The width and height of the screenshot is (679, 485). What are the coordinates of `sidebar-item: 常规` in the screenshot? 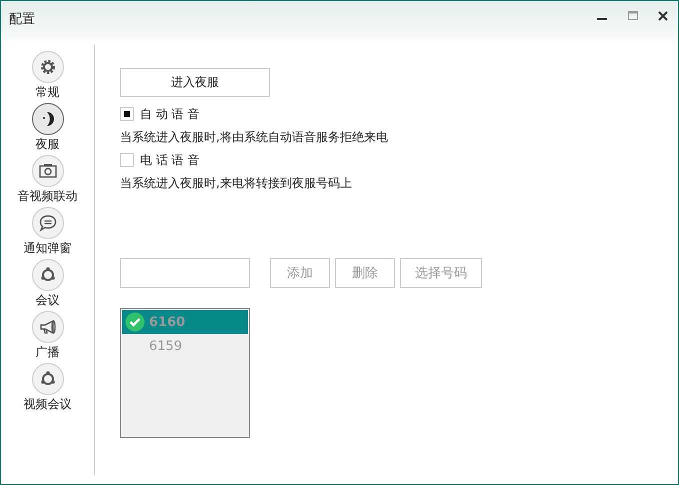 It's located at (48, 75).